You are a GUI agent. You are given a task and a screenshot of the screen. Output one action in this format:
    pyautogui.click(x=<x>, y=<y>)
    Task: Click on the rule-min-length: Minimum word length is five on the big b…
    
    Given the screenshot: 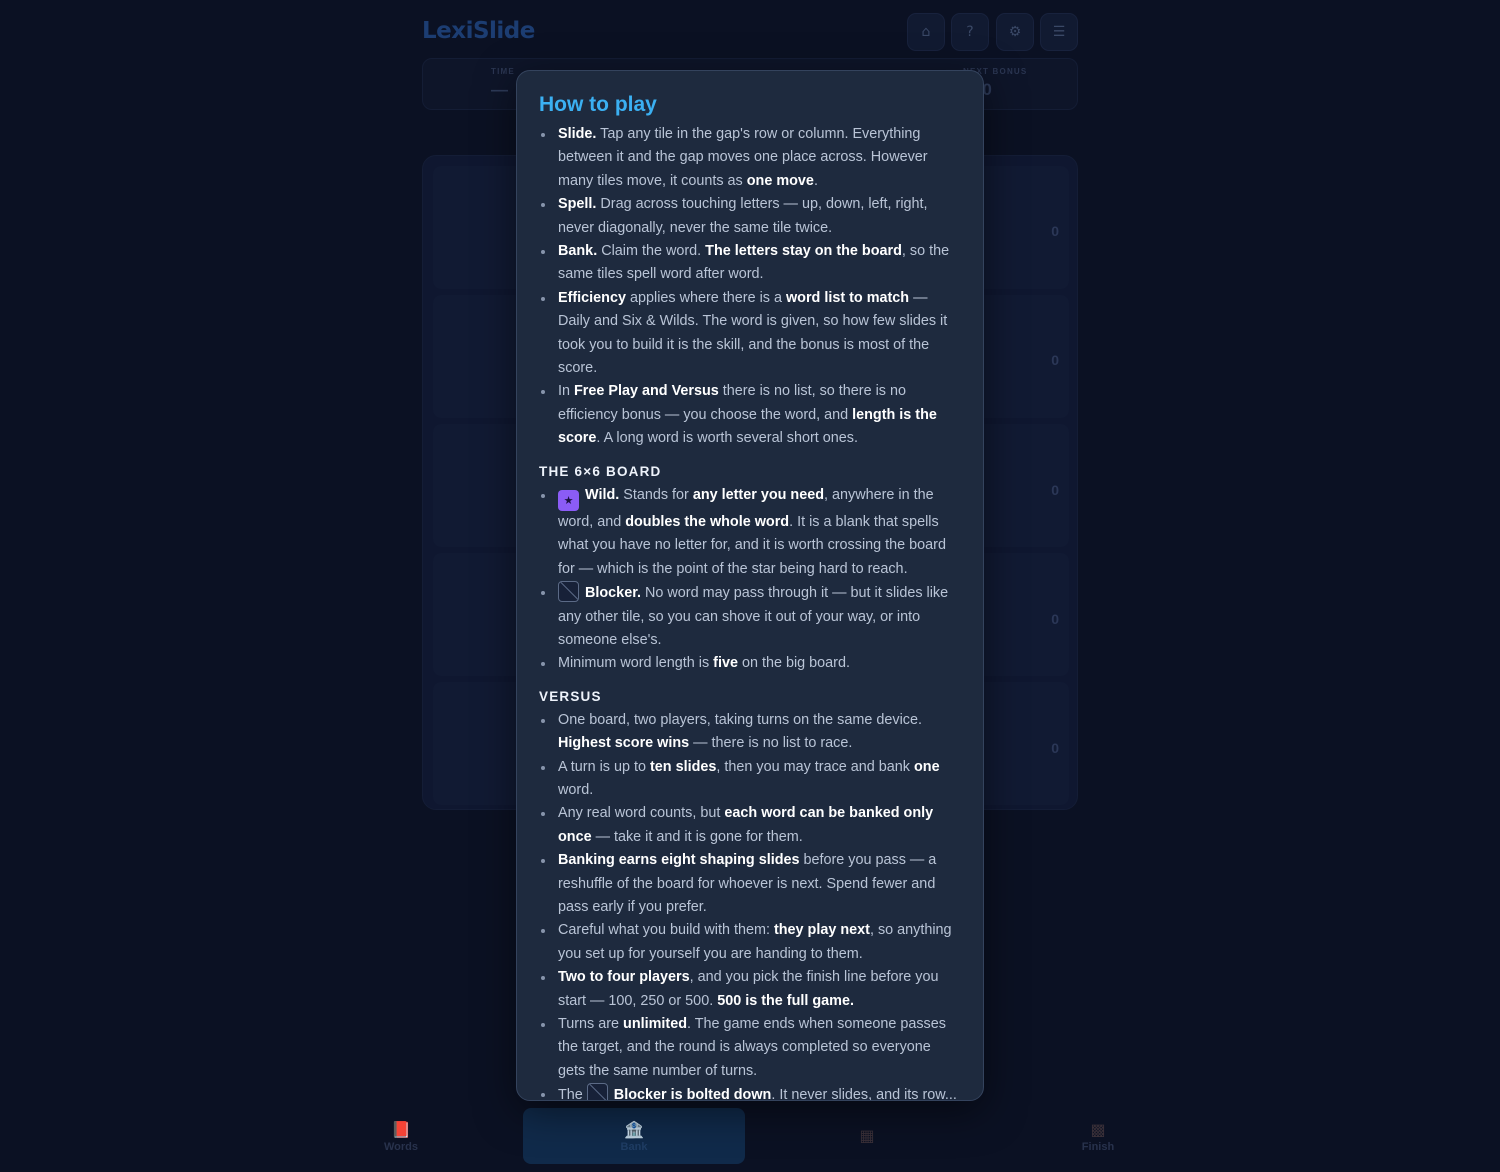 What is the action you would take?
    pyautogui.click(x=750, y=663)
    